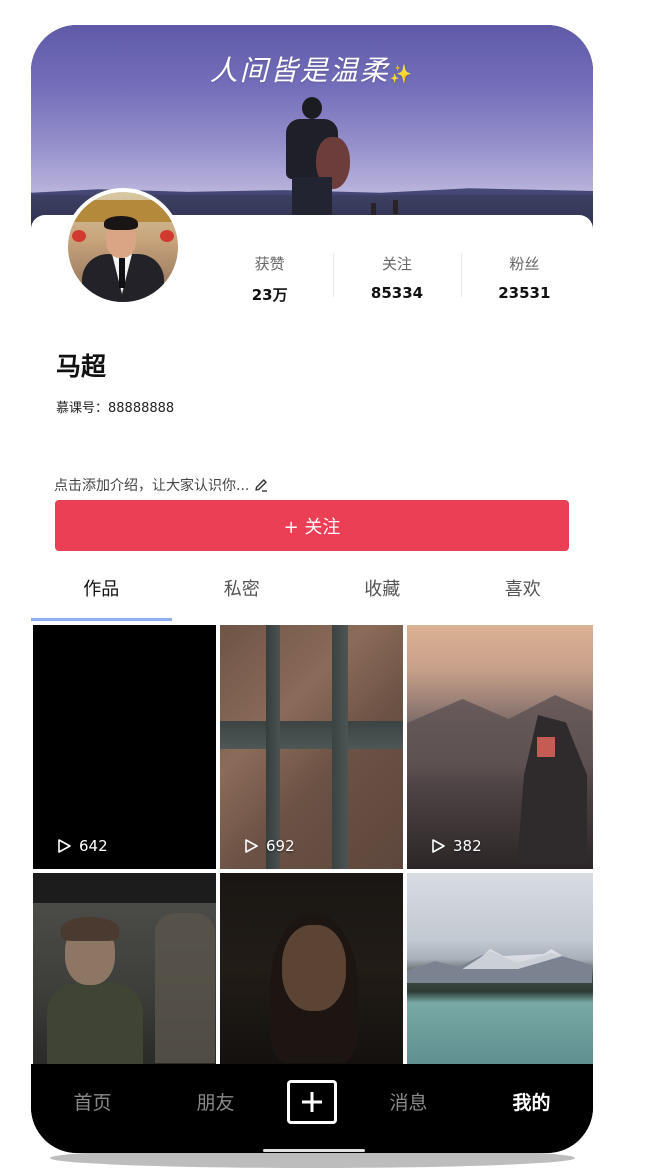 The image size is (647, 1168). I want to click on nav-add-button, so click(312, 1101).